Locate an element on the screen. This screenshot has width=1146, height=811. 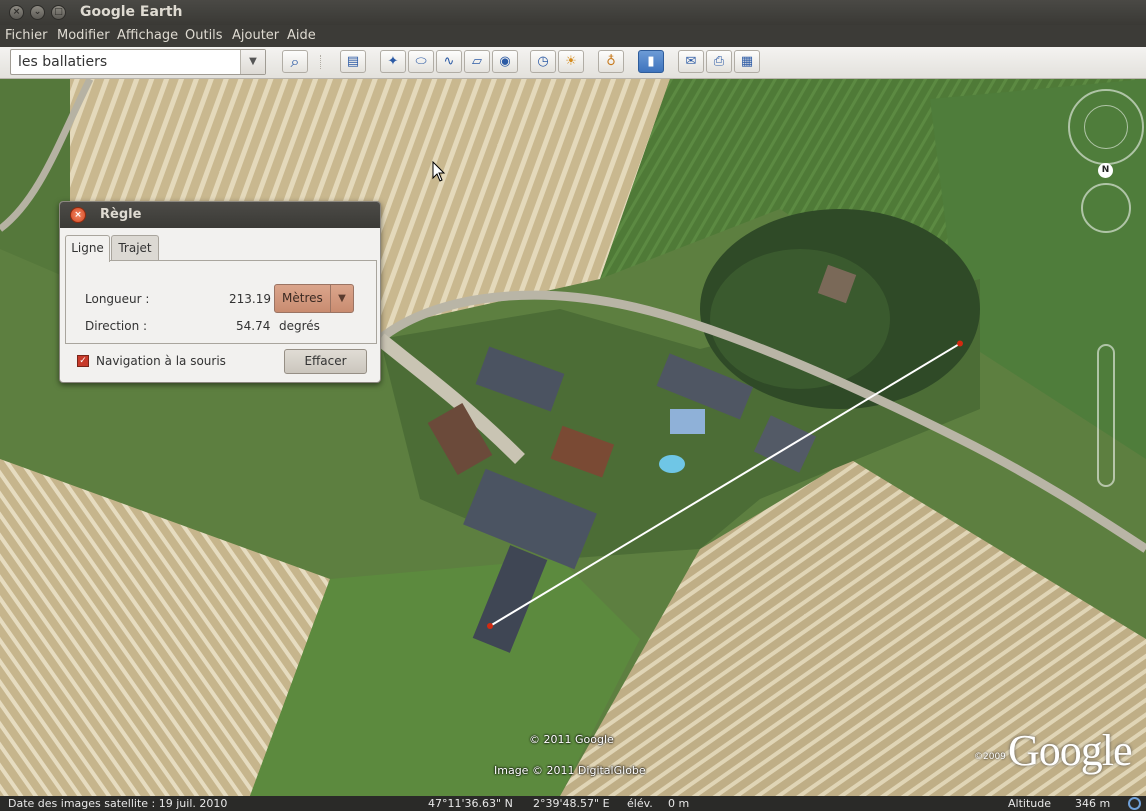
ruler-icon: ▮ is located at coordinates (651, 61).